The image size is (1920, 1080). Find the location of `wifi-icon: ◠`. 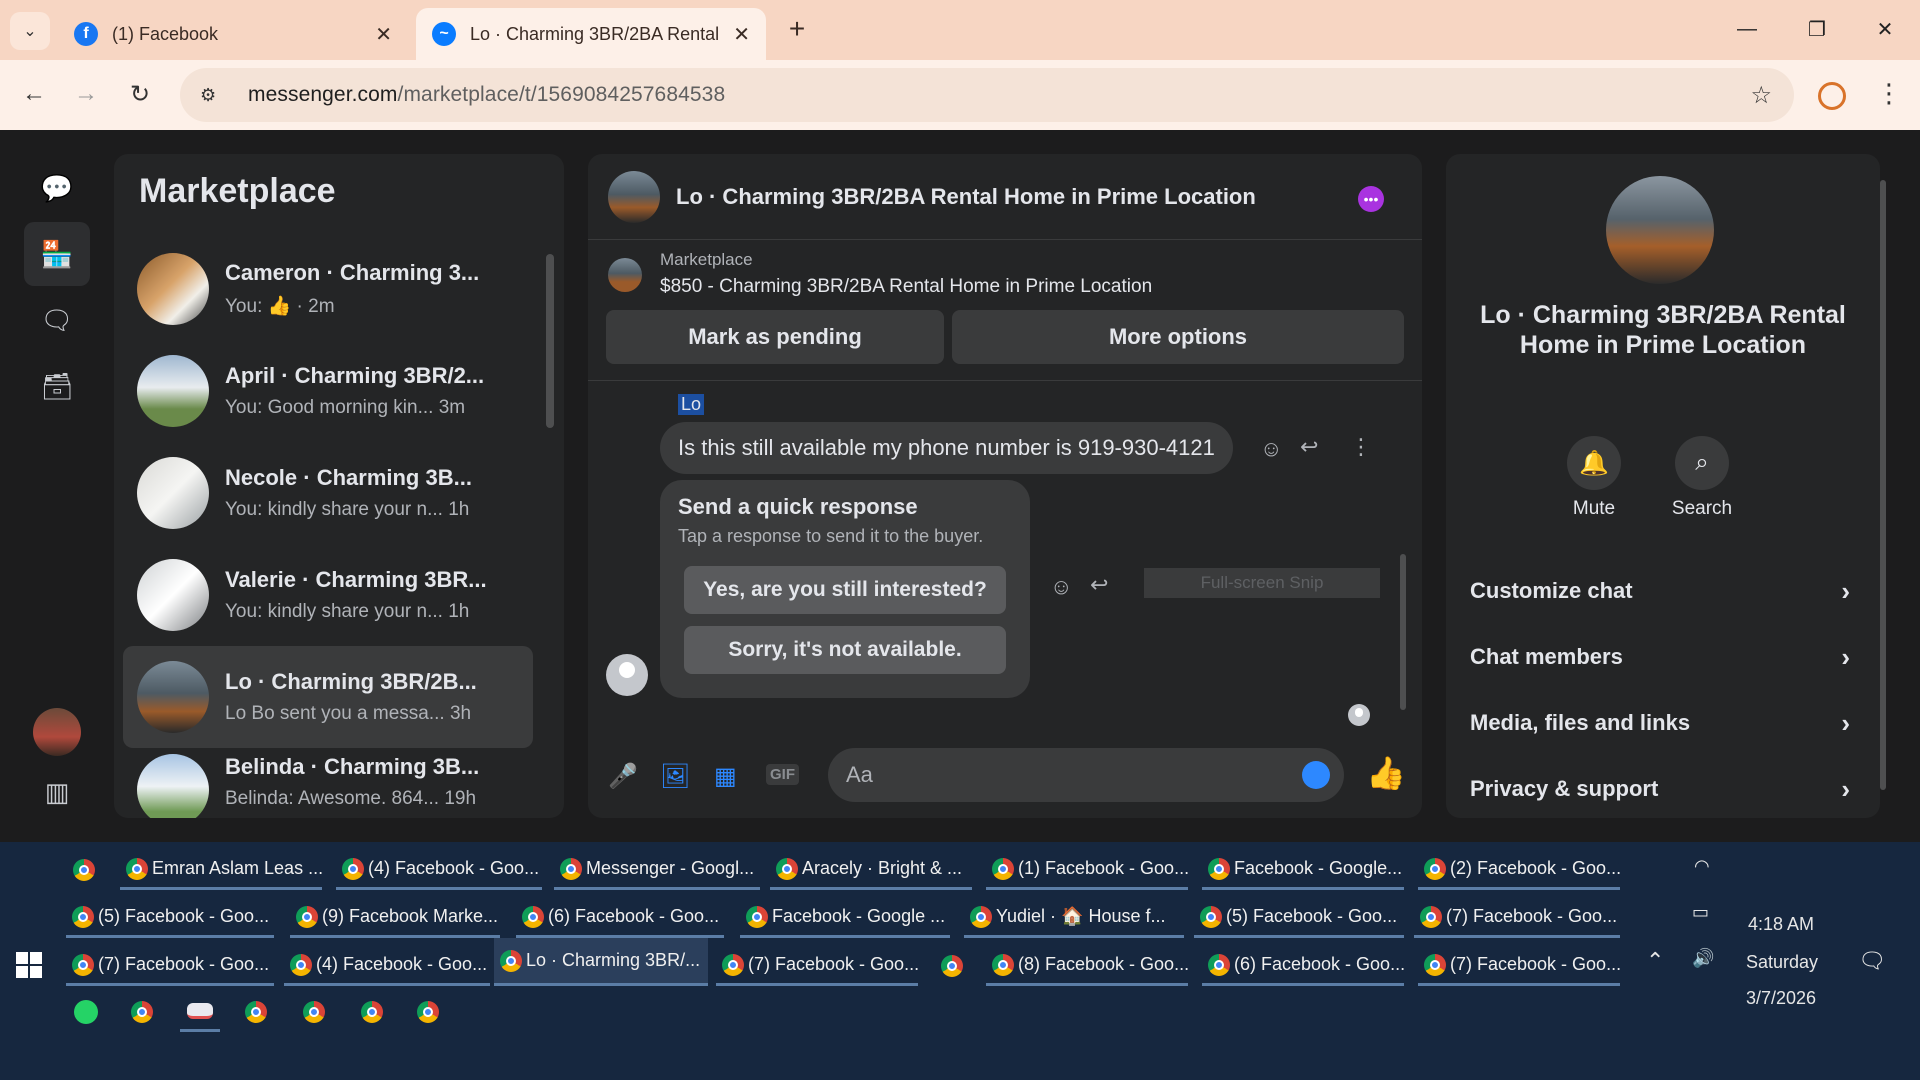

wifi-icon: ◠ is located at coordinates (1702, 866).